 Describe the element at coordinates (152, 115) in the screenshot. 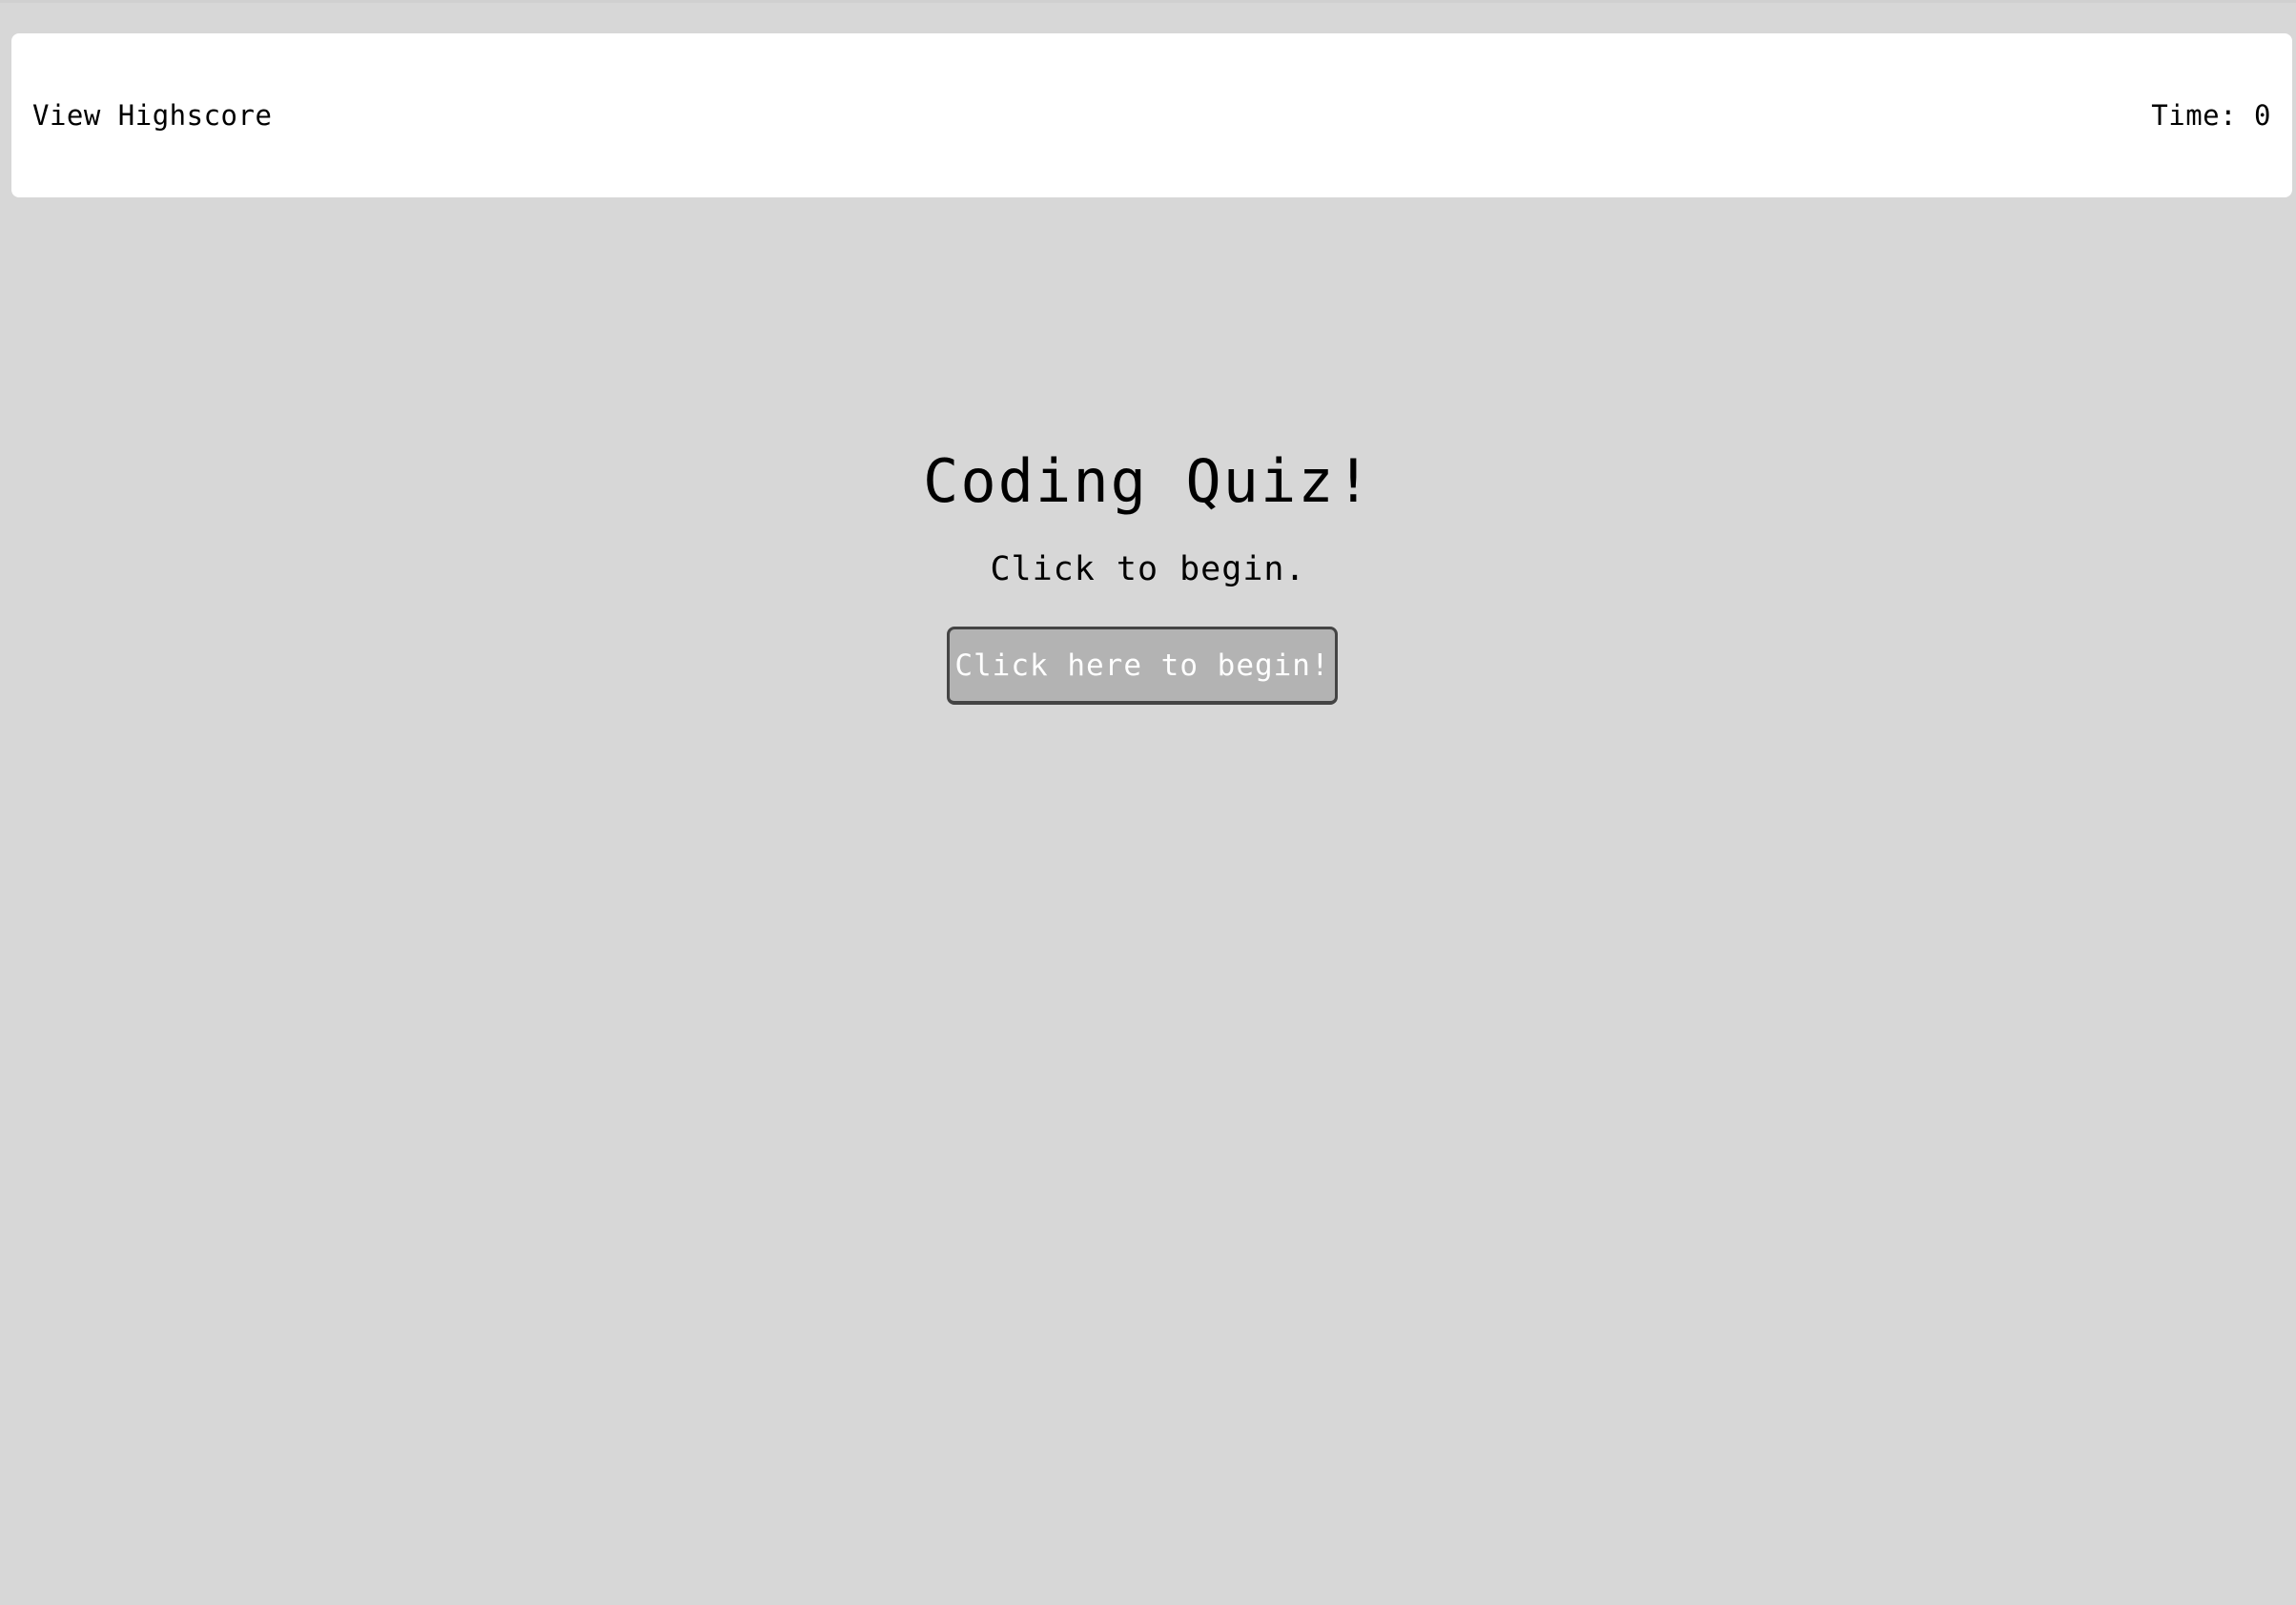

I see `view-highscore-link: View Highscore` at that location.